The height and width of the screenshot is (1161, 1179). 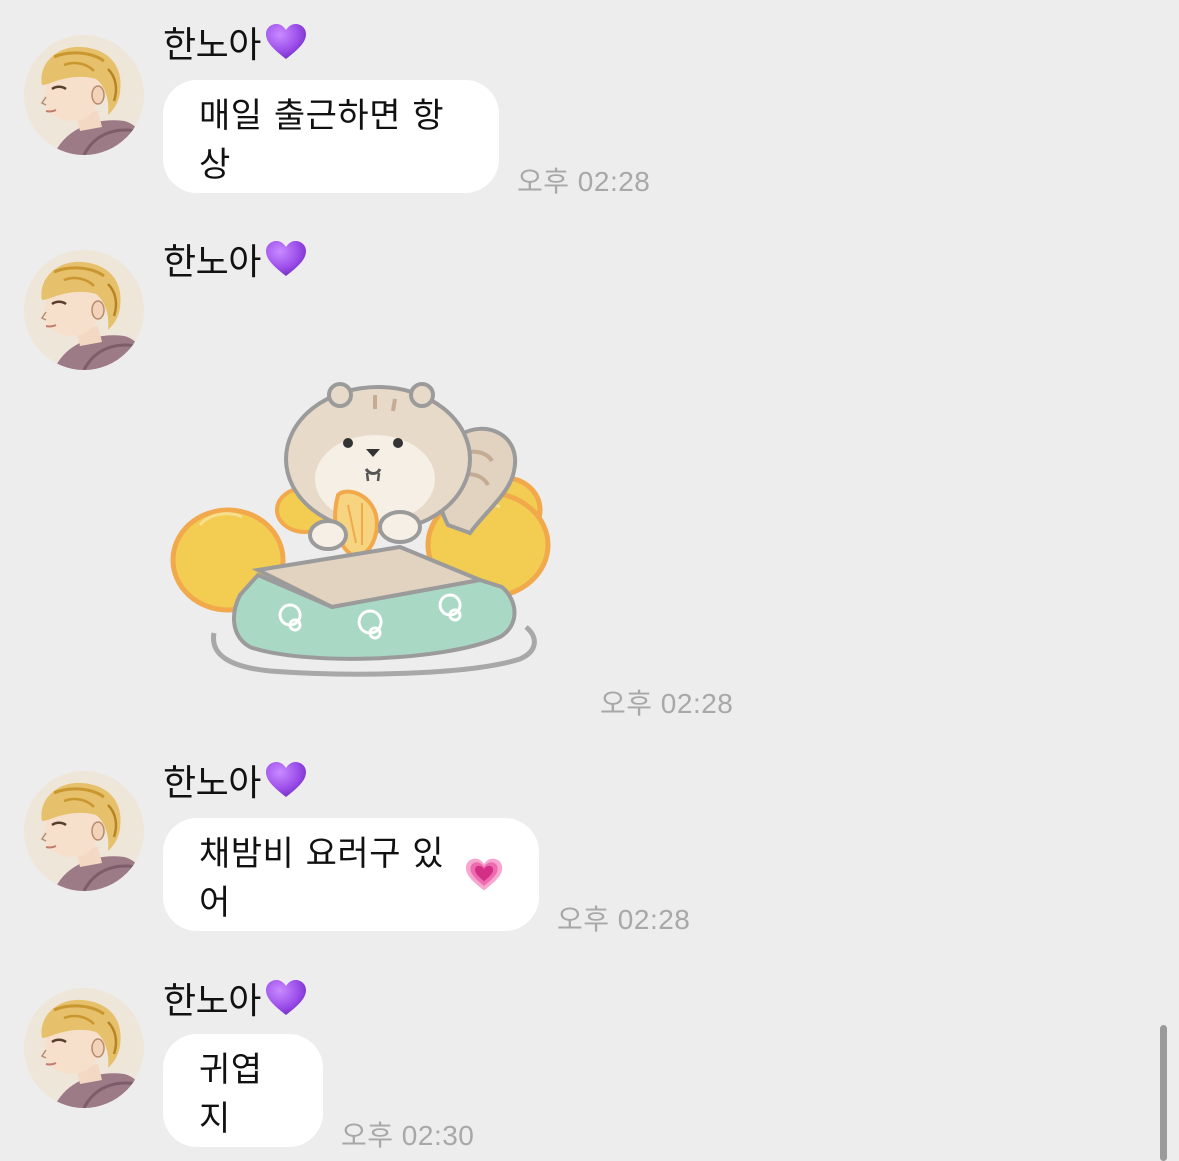 I want to click on message-bubble: 매일 출근하면 항상, so click(x=331, y=136).